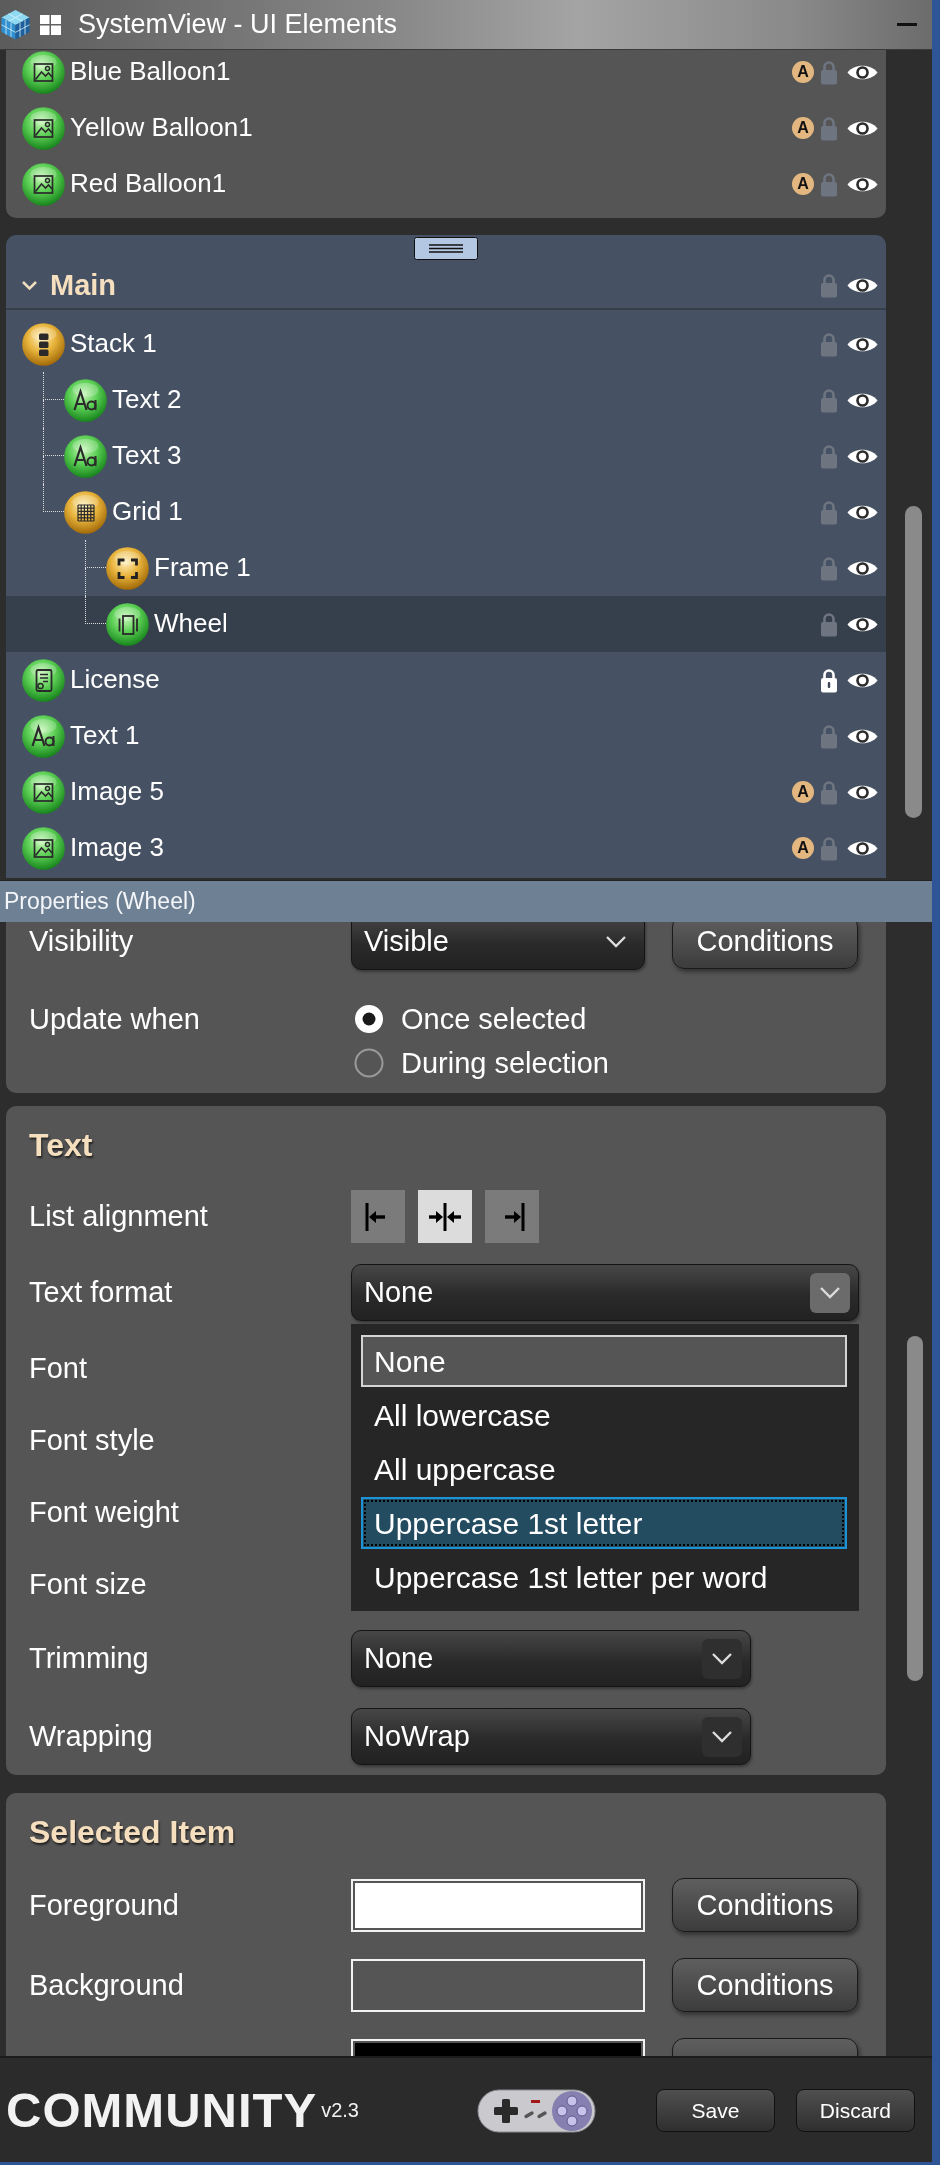  What do you see at coordinates (604, 1361) in the screenshot?
I see `dropdown-option: None` at bounding box center [604, 1361].